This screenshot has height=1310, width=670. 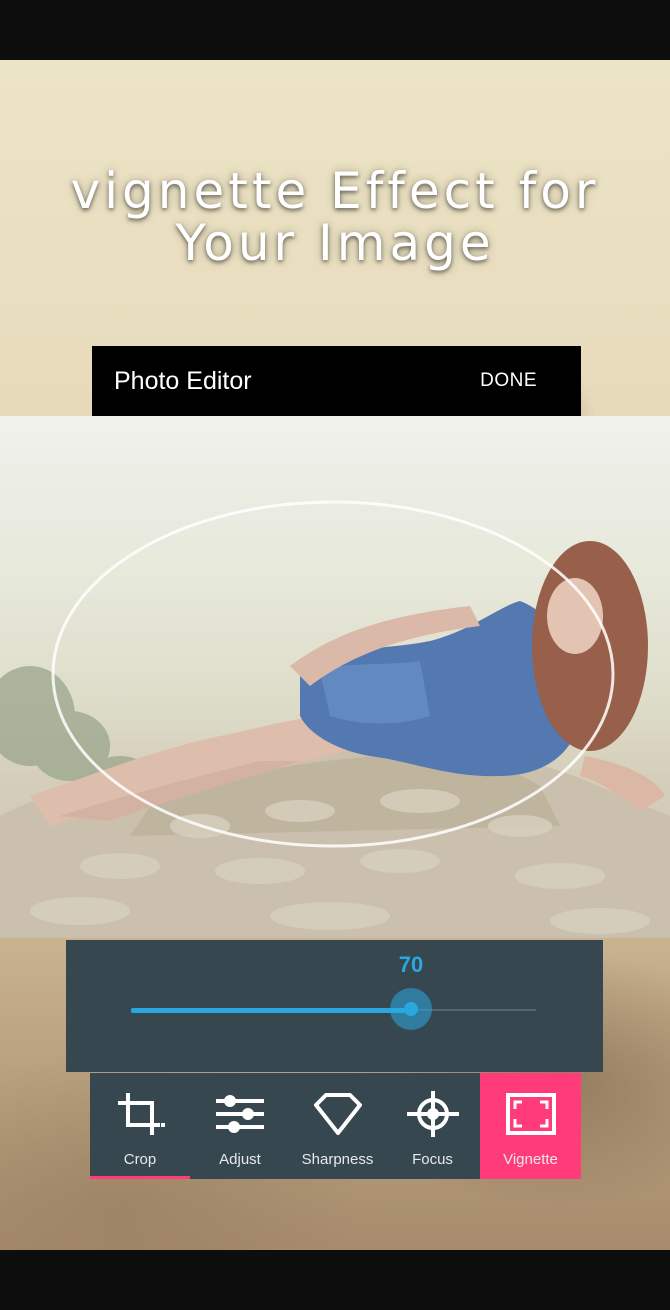 I want to click on tool-focus-label: Focus, so click(x=432, y=1159).